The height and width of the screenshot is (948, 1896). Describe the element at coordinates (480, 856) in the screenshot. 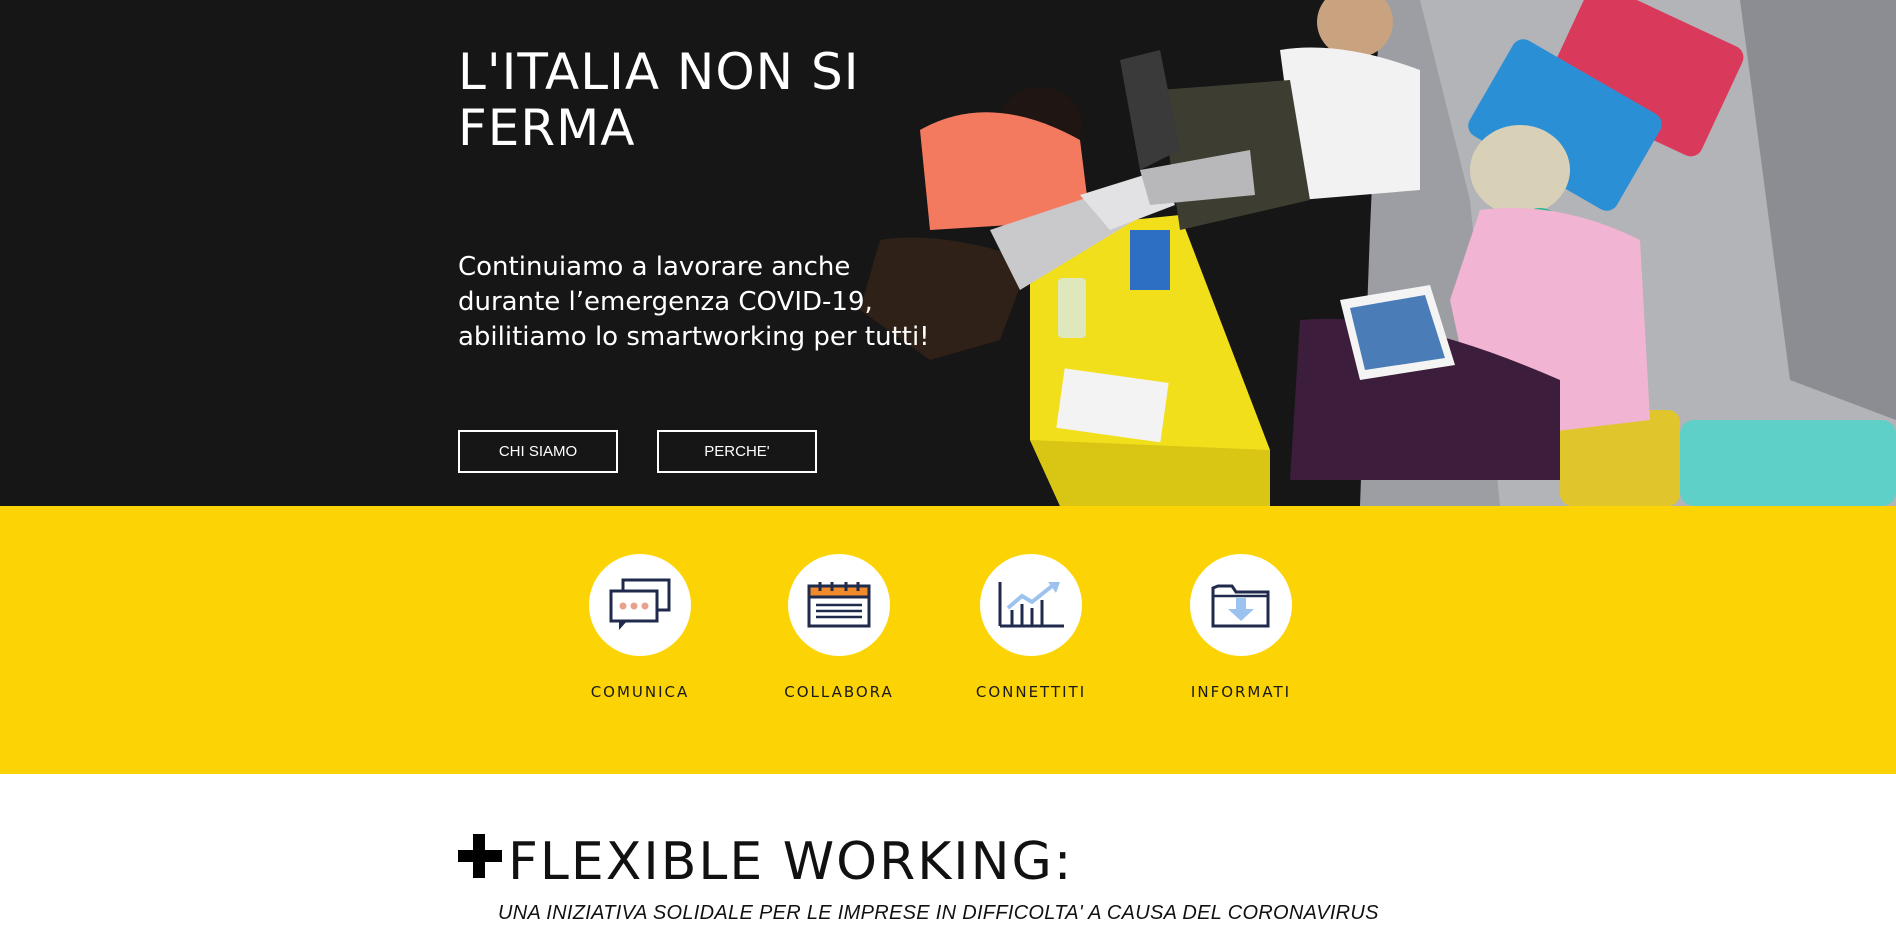

I see `plus-icon` at that location.